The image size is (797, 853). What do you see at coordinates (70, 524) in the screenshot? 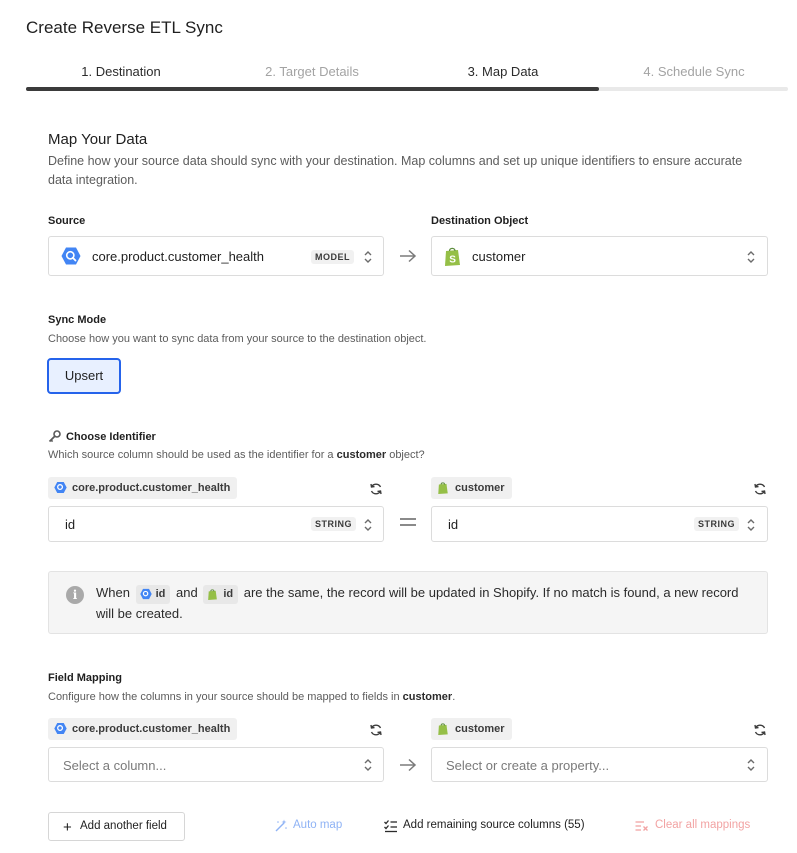
I see `identifier-source-value: id` at bounding box center [70, 524].